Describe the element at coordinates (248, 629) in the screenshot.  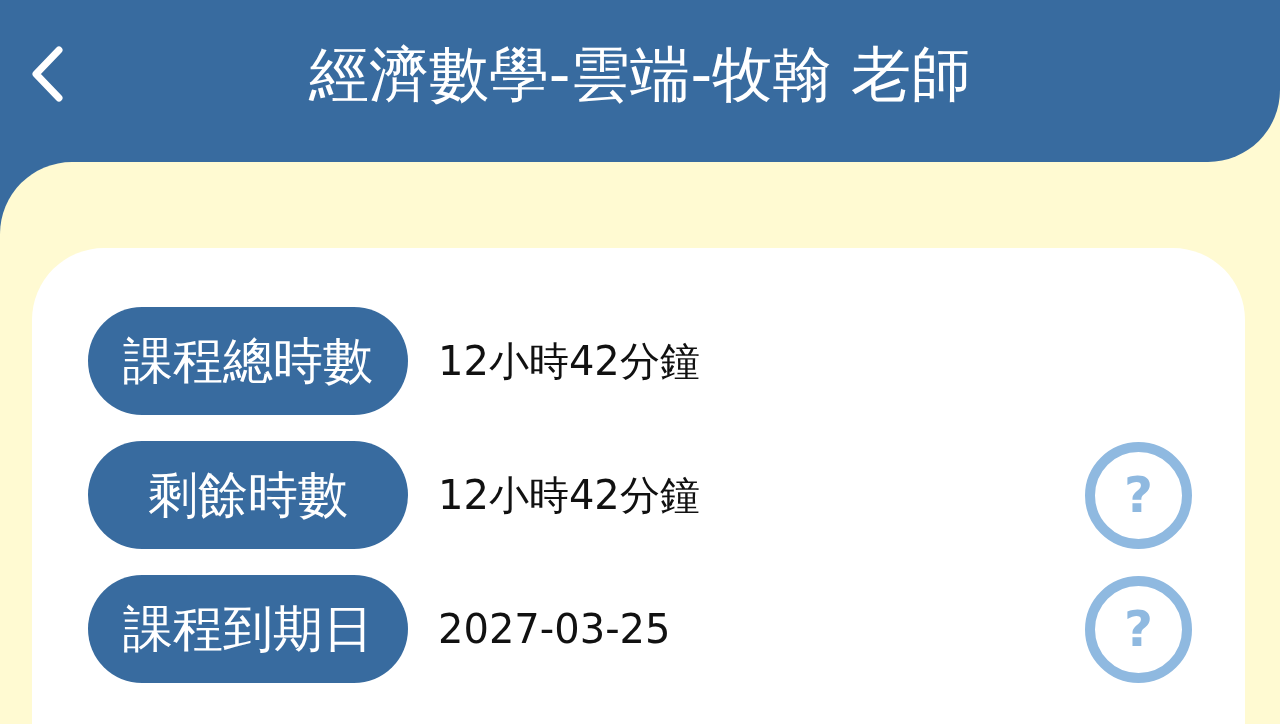
I see `field-label: 課程到期日` at that location.